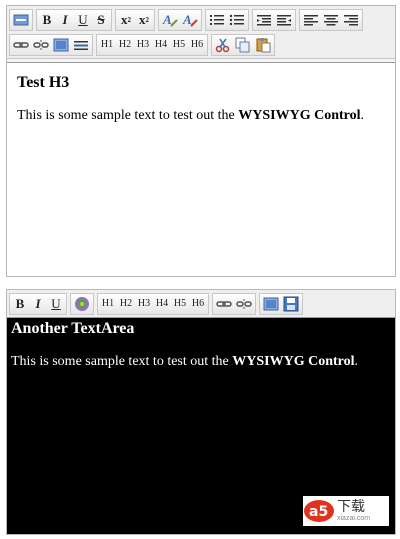 The width and height of the screenshot is (400, 539). I want to click on scissors-icon, so click(222, 45).